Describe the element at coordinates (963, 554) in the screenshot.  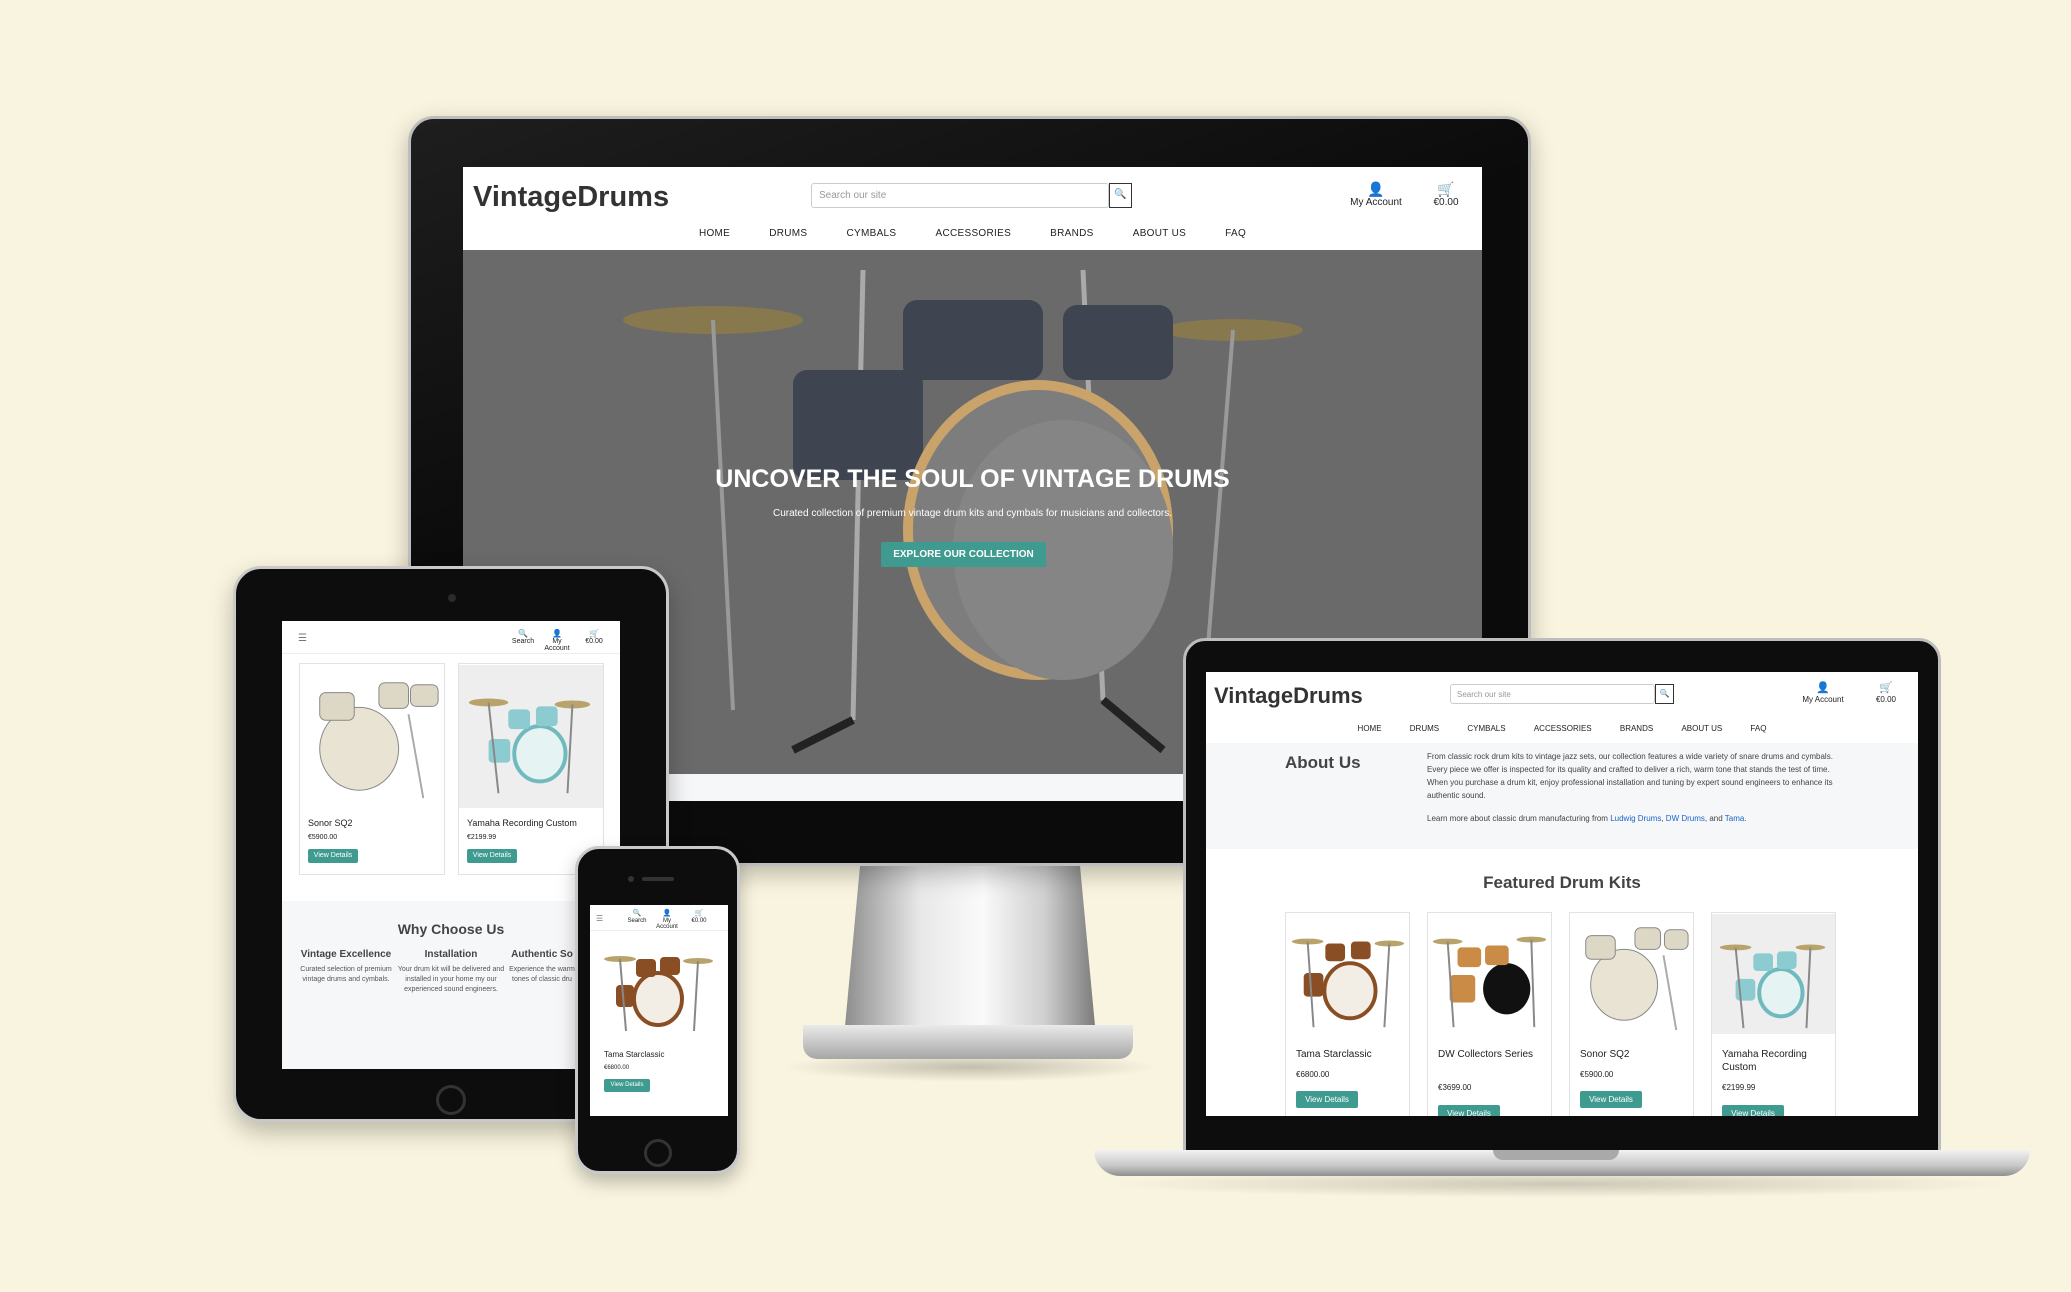
I see `explore-collection-button: EXPLORE OUR COLLECTION` at that location.